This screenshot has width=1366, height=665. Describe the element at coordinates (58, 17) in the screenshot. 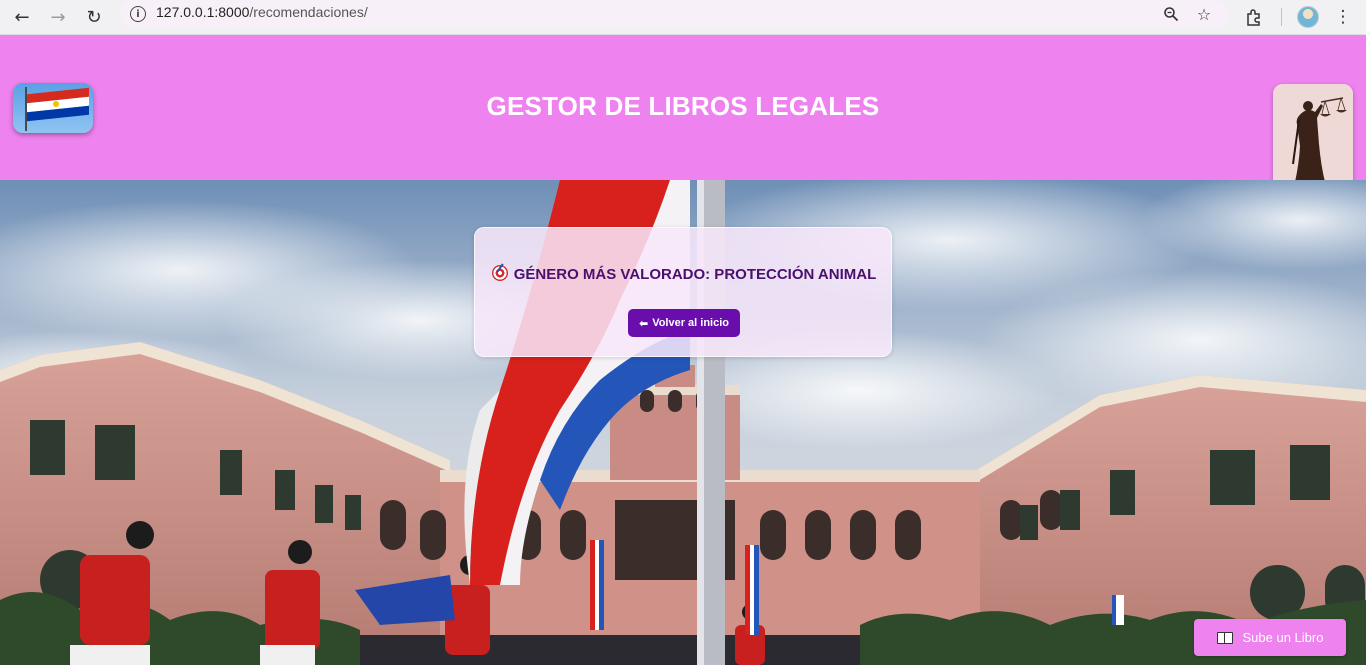

I see `forward-arrow-icon: →` at that location.